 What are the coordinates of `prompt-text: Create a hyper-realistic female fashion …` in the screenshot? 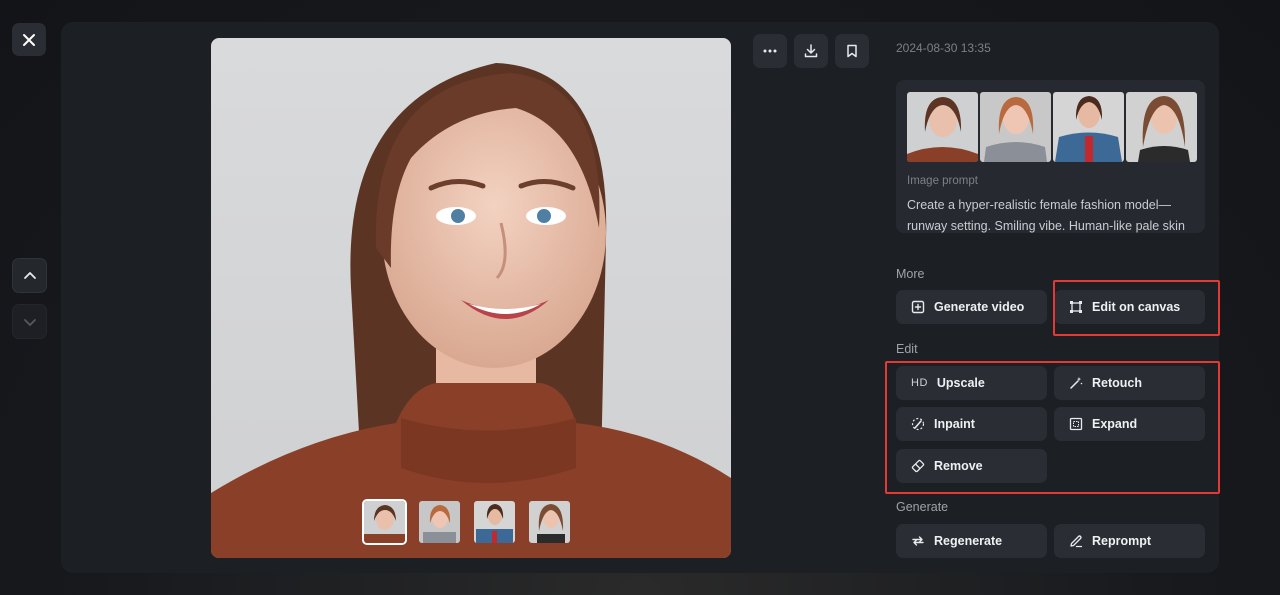 It's located at (1046, 215).